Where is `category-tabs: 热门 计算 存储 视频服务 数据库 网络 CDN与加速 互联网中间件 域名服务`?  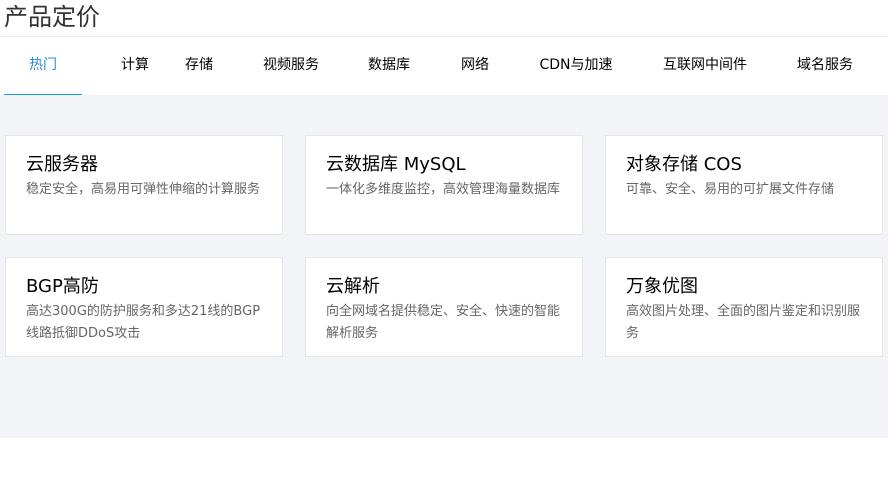
category-tabs: 热门 计算 存储 视频服务 数据库 网络 CDN与加速 互联网中间件 域名服务 is located at coordinates (444, 66).